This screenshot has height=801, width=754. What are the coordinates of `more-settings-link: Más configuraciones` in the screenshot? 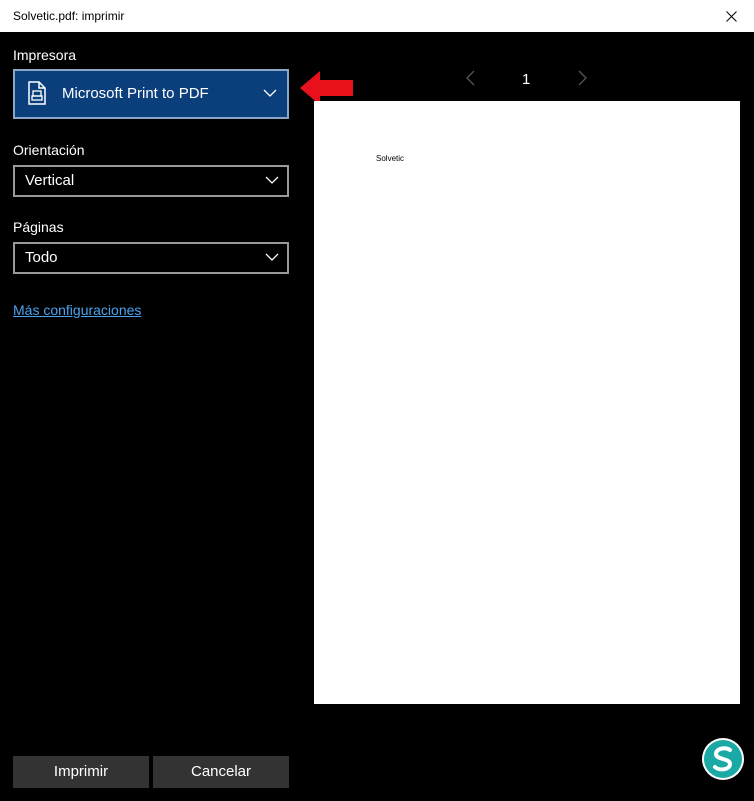 It's located at (77, 310).